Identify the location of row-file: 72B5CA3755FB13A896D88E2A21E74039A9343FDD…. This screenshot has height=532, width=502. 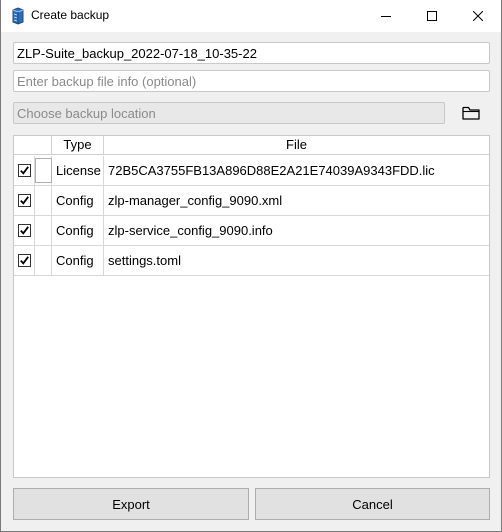
(271, 170).